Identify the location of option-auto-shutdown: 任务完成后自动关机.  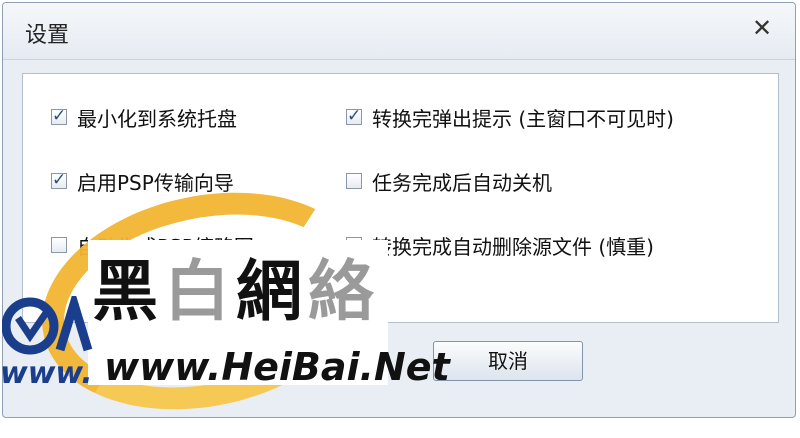
(449, 181).